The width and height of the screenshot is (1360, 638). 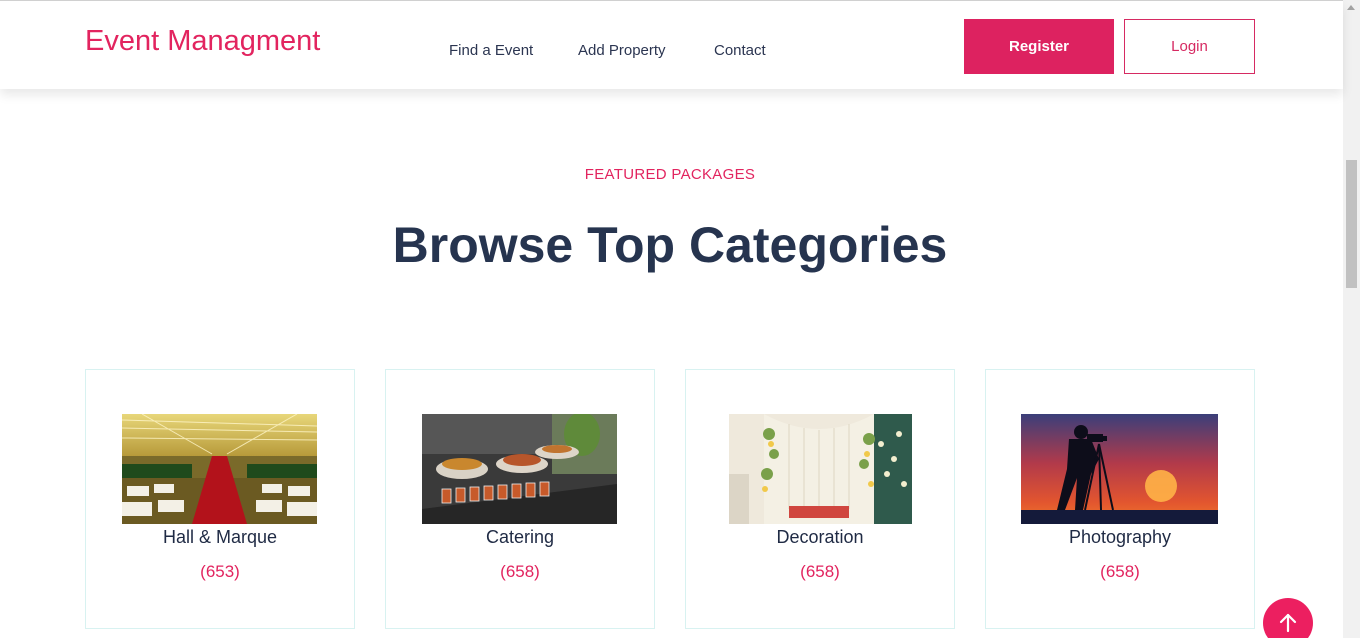 I want to click on category-card-decoration: Decoration (658), so click(x=820, y=499).